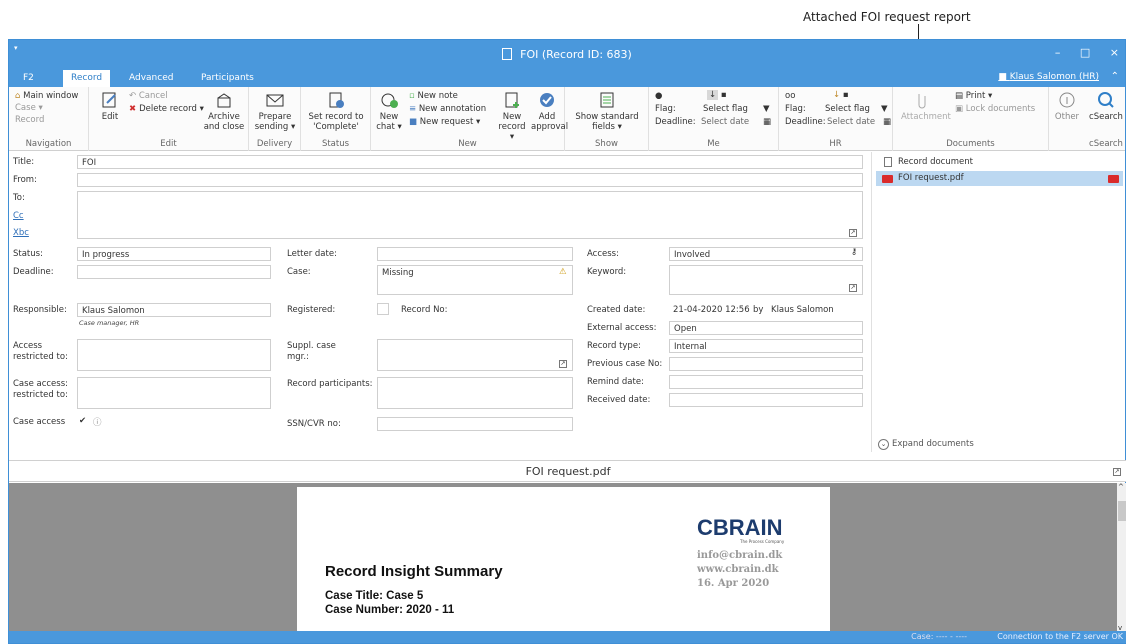 Image resolution: width=1126 pixels, height=644 pixels. What do you see at coordinates (148, 96) in the screenshot?
I see `cancel-button: ↶ Cancel` at bounding box center [148, 96].